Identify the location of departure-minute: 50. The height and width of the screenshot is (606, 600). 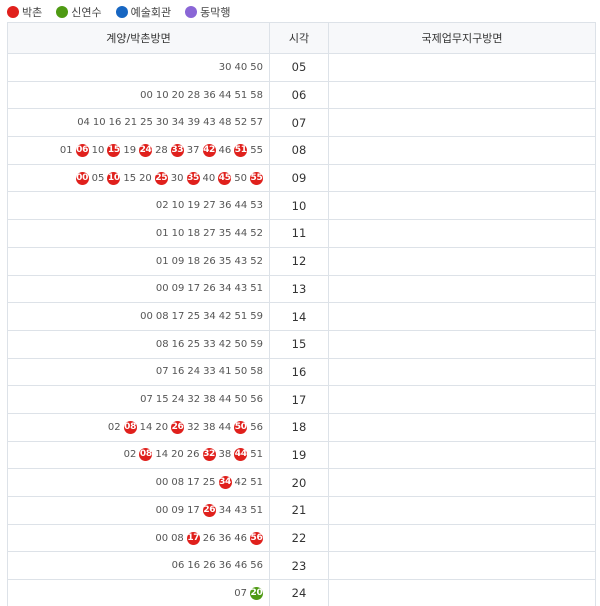
(241, 344).